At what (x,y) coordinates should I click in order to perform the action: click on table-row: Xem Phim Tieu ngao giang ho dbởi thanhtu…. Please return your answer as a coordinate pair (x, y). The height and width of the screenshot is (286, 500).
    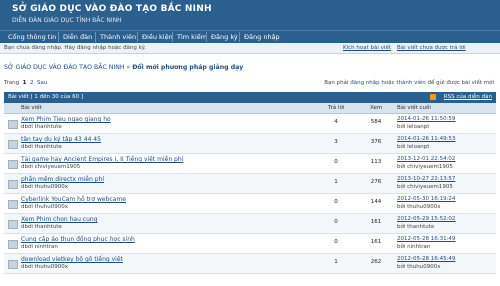
    Looking at the image, I should click on (250, 124).